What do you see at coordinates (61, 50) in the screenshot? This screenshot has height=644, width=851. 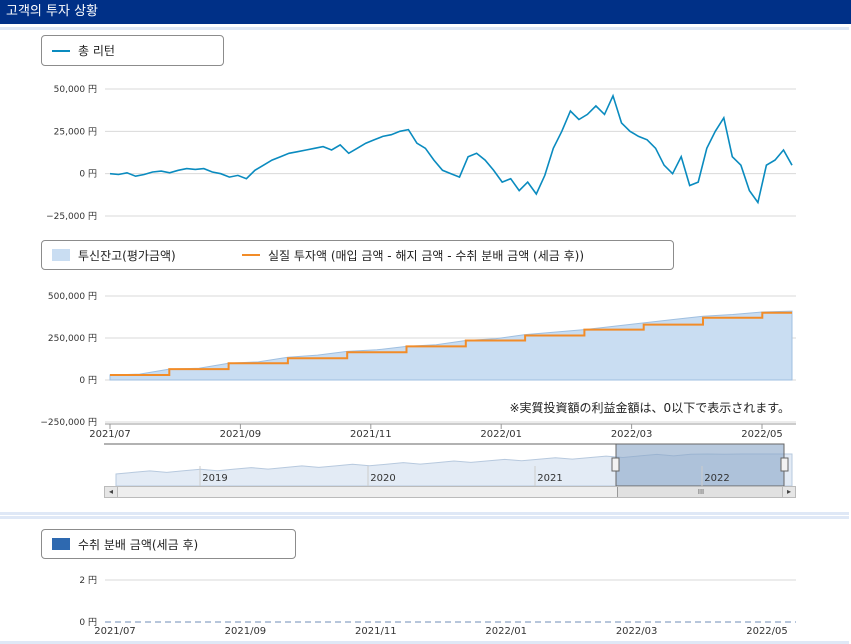 I see `total-return-legend-swatch` at bounding box center [61, 50].